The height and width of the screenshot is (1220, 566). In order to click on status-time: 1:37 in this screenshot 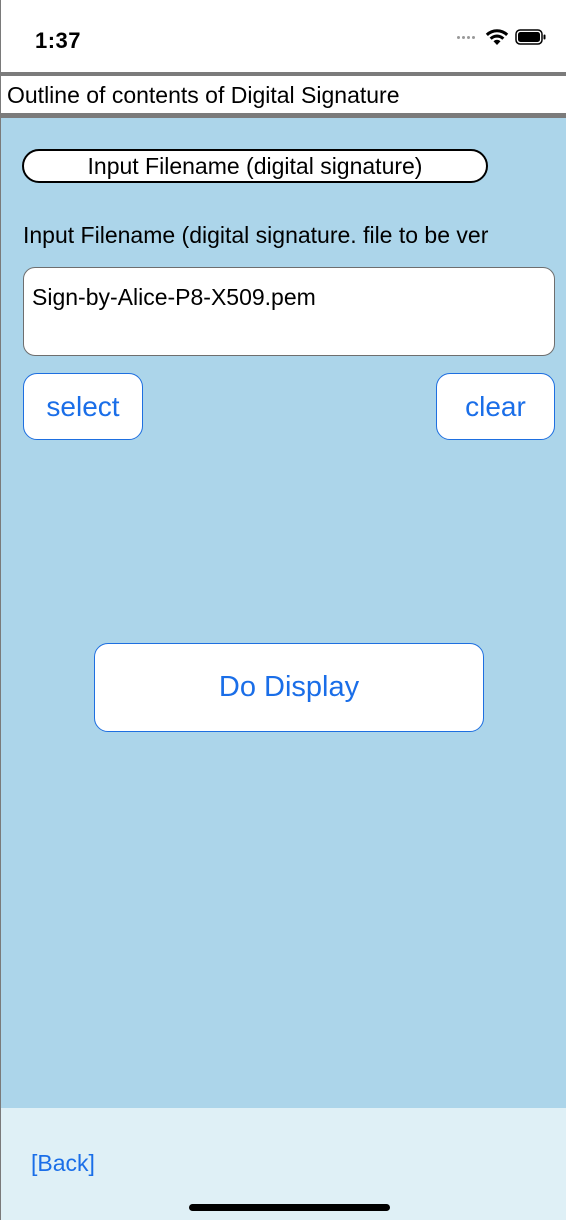, I will do `click(58, 40)`.